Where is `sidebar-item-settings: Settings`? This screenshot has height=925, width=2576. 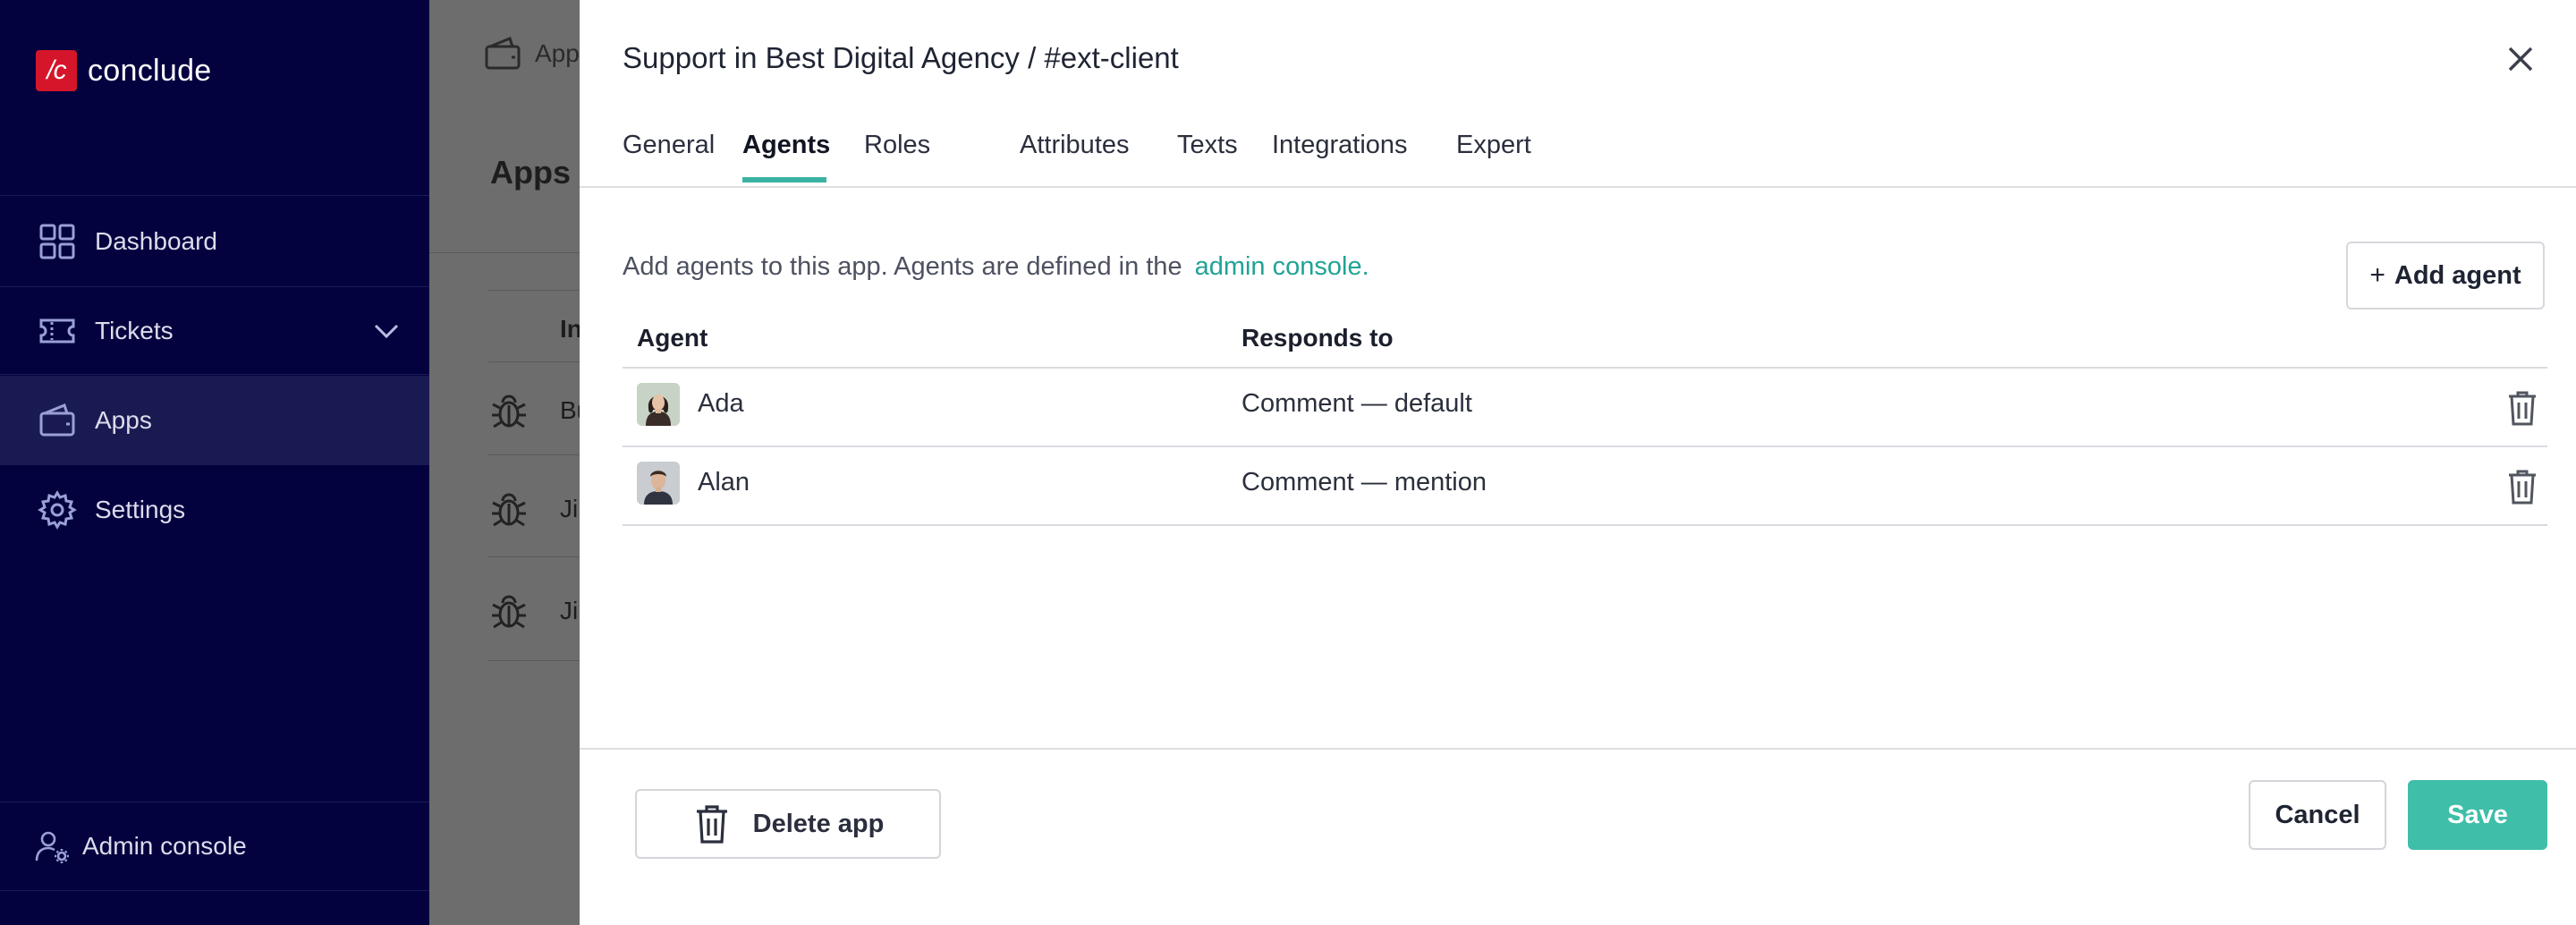 sidebar-item-settings: Settings is located at coordinates (214, 510).